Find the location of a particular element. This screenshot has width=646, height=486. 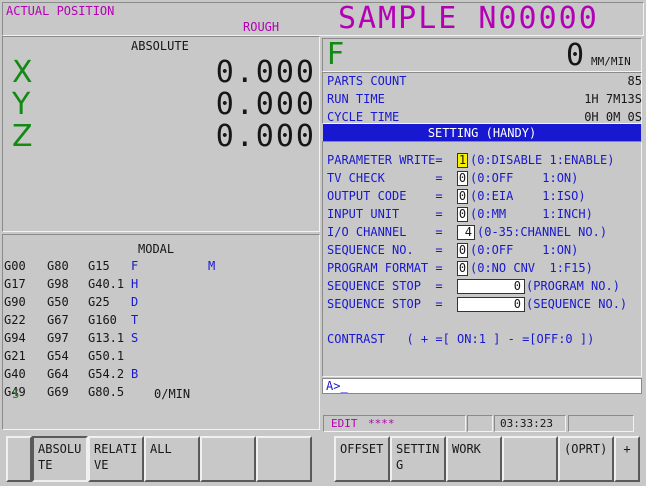

setting-label: PARAMETER WRITE= is located at coordinates (385, 160).